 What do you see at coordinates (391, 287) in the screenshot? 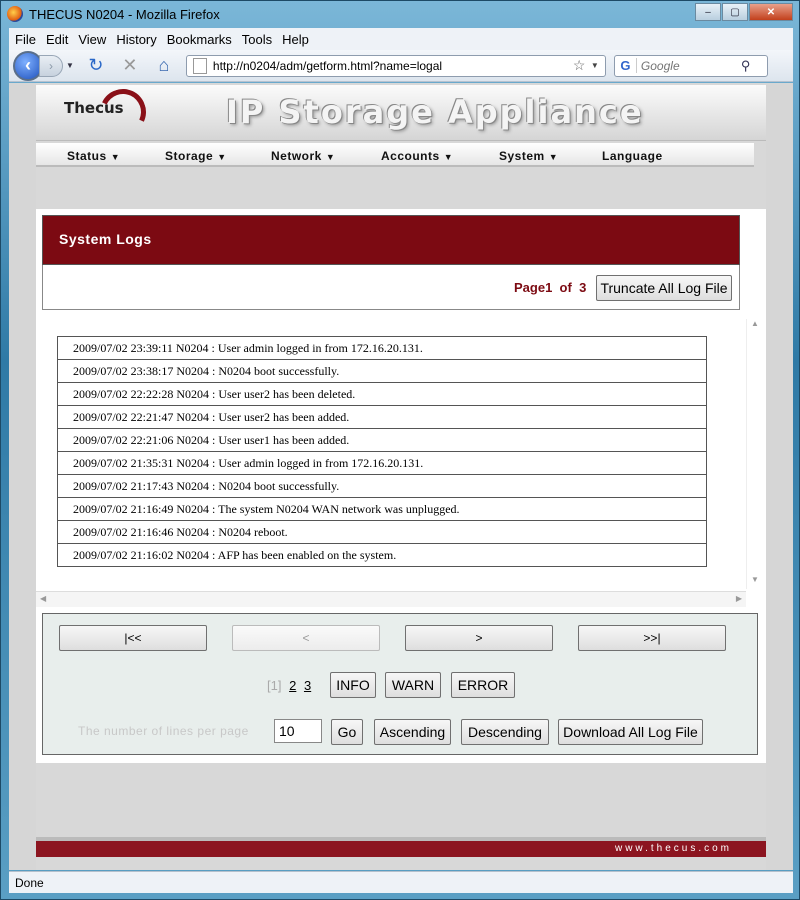
I see `page-info-bar: Page1 of 3 Truncate All Log File` at bounding box center [391, 287].